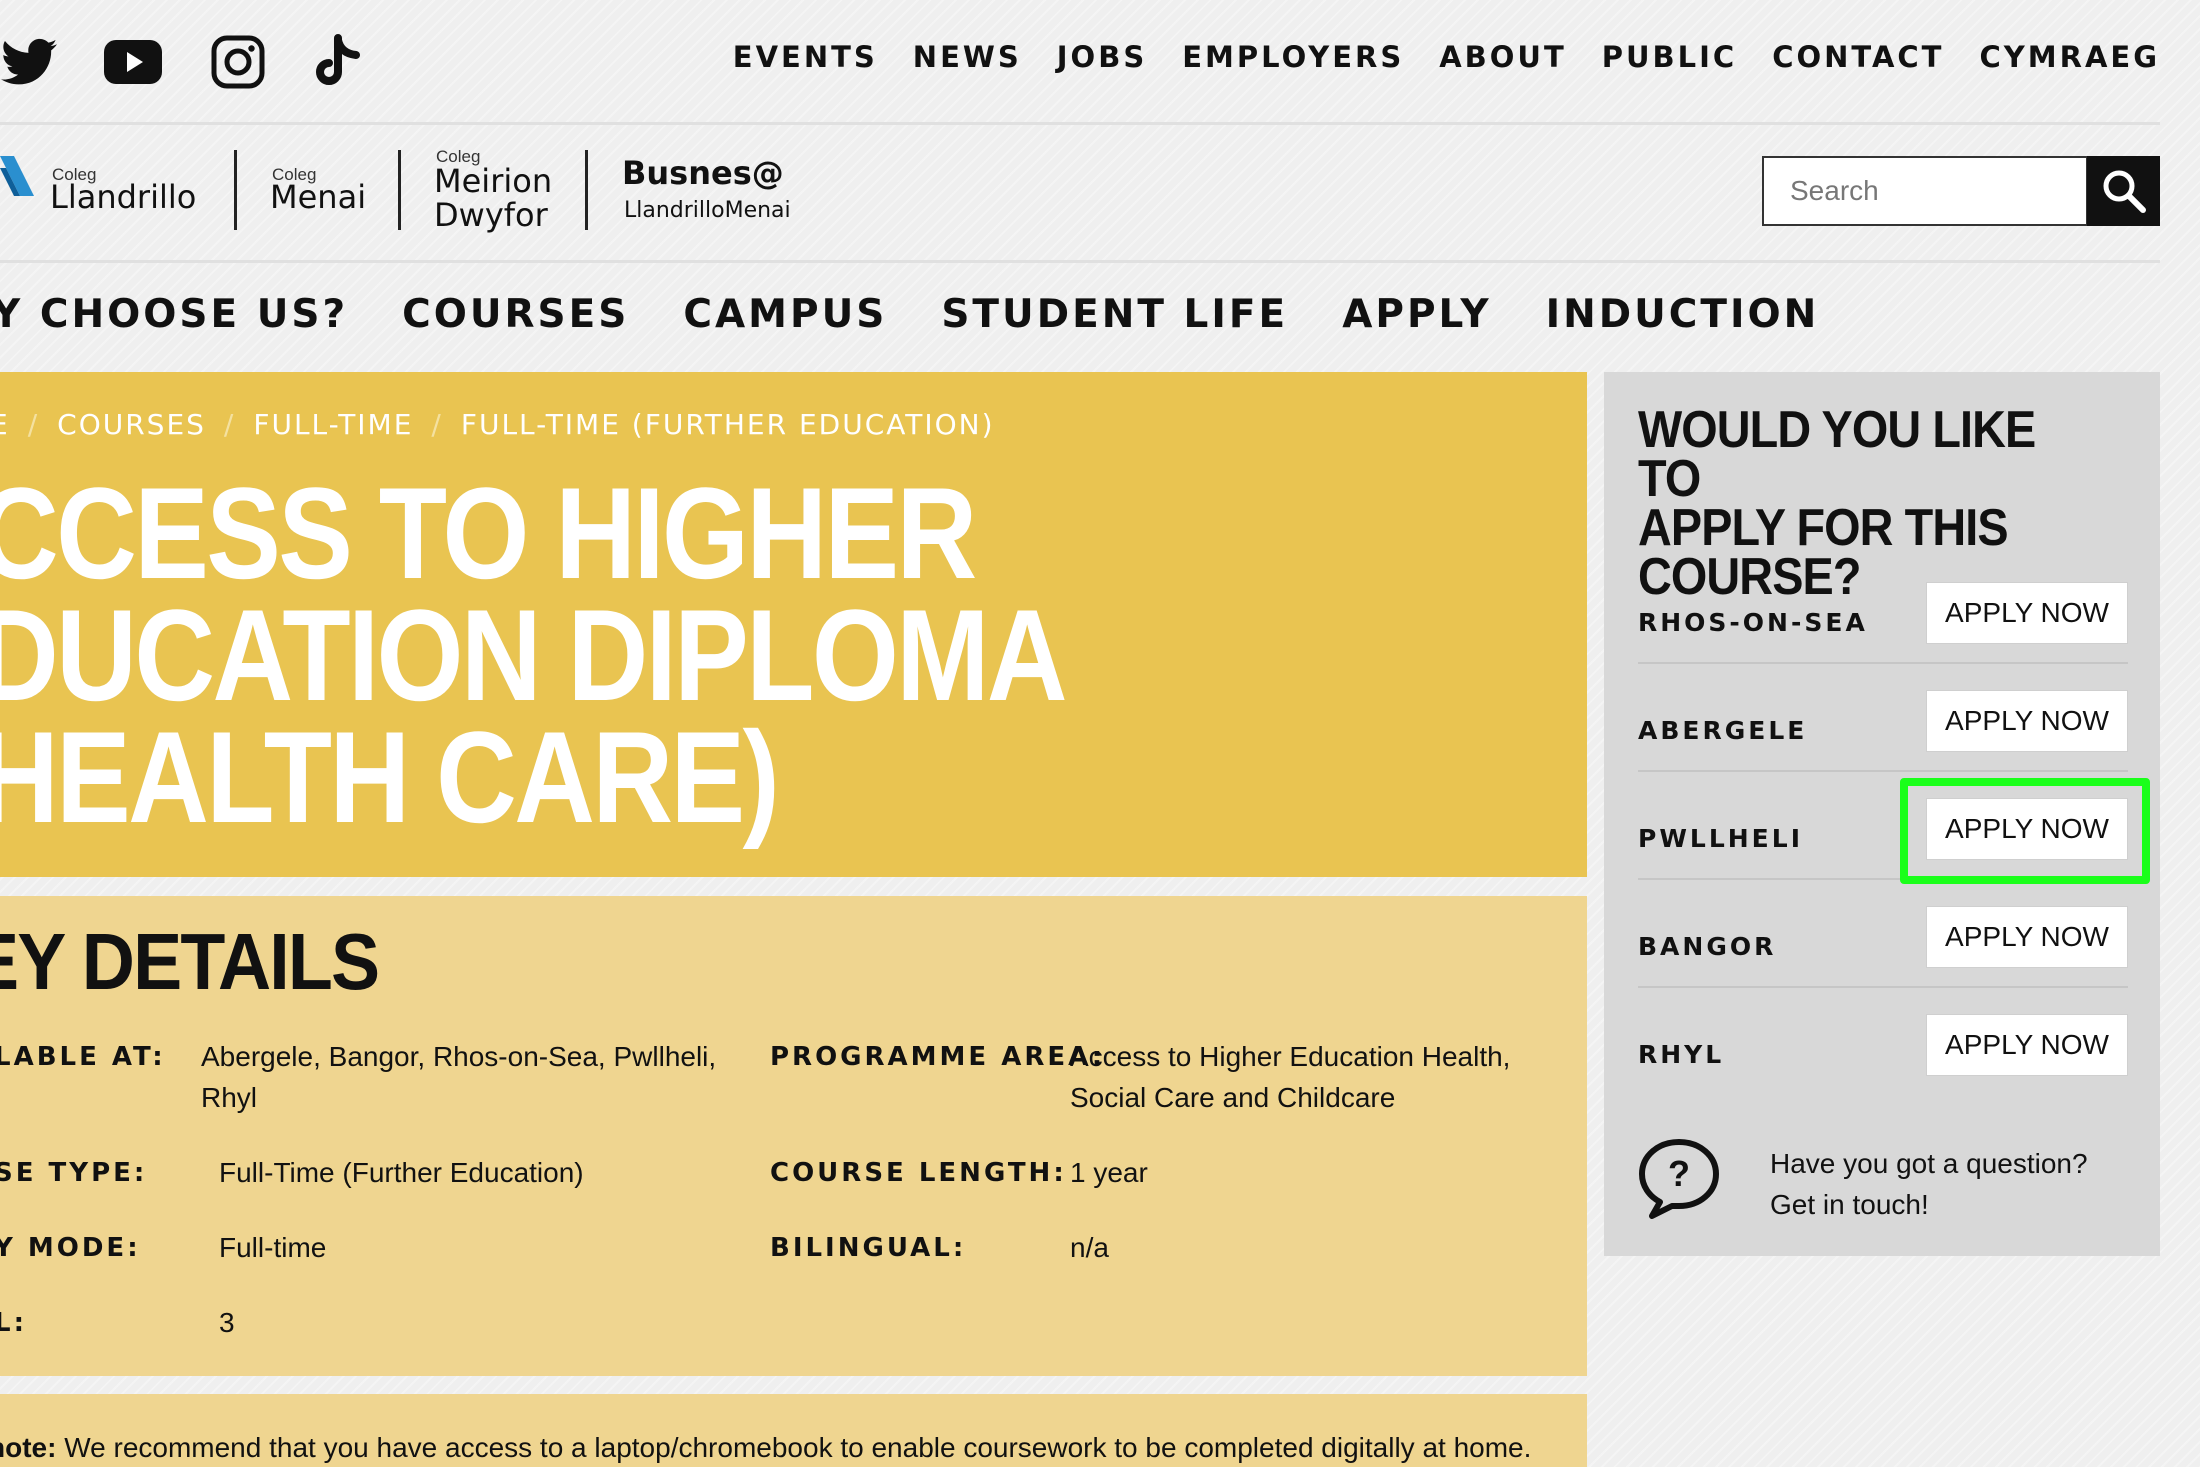 Image resolution: width=2200 pixels, height=1467 pixels. I want to click on page-title-line: HEALTH CARE), so click(390, 777).